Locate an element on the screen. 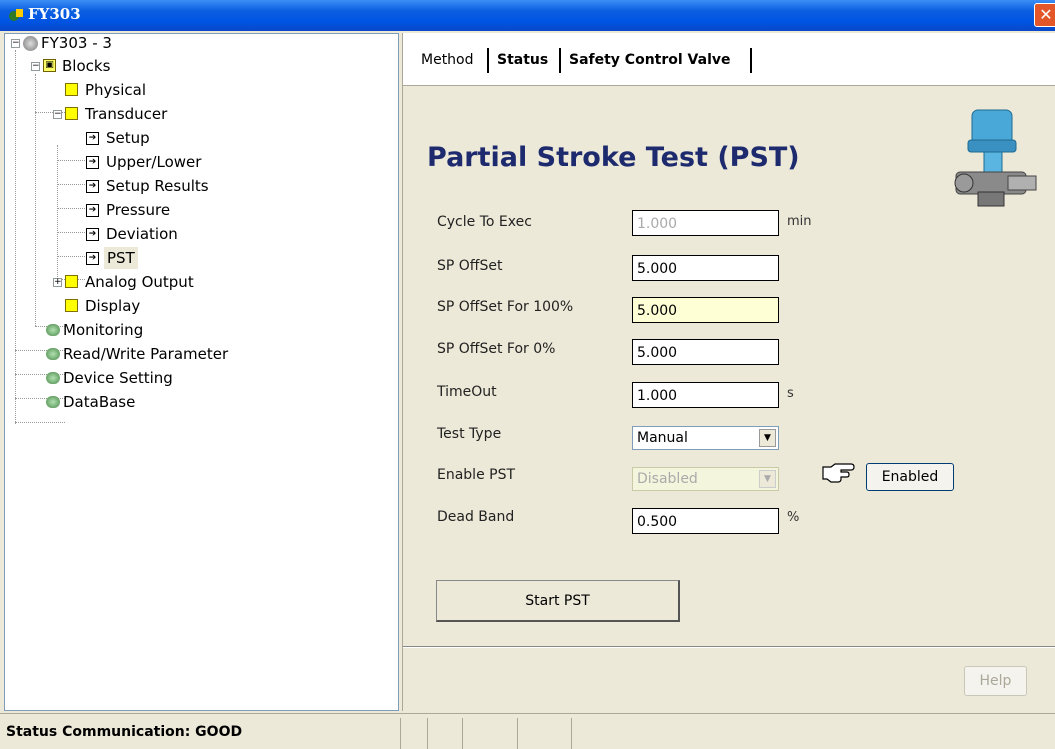 This screenshot has width=1055, height=749. tree-item-pressure: ➔ Pressure is located at coordinates (155, 210).